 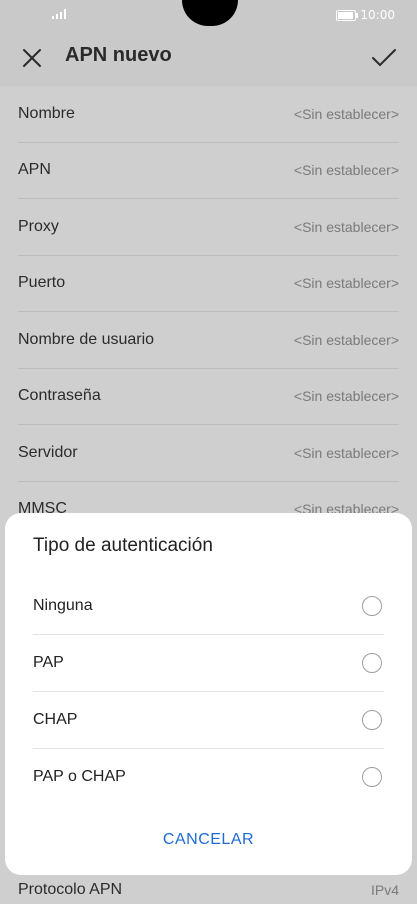 What do you see at coordinates (208, 227) in the screenshot?
I see `setting-row-proxy: Proxy <Sin establecer>` at bounding box center [208, 227].